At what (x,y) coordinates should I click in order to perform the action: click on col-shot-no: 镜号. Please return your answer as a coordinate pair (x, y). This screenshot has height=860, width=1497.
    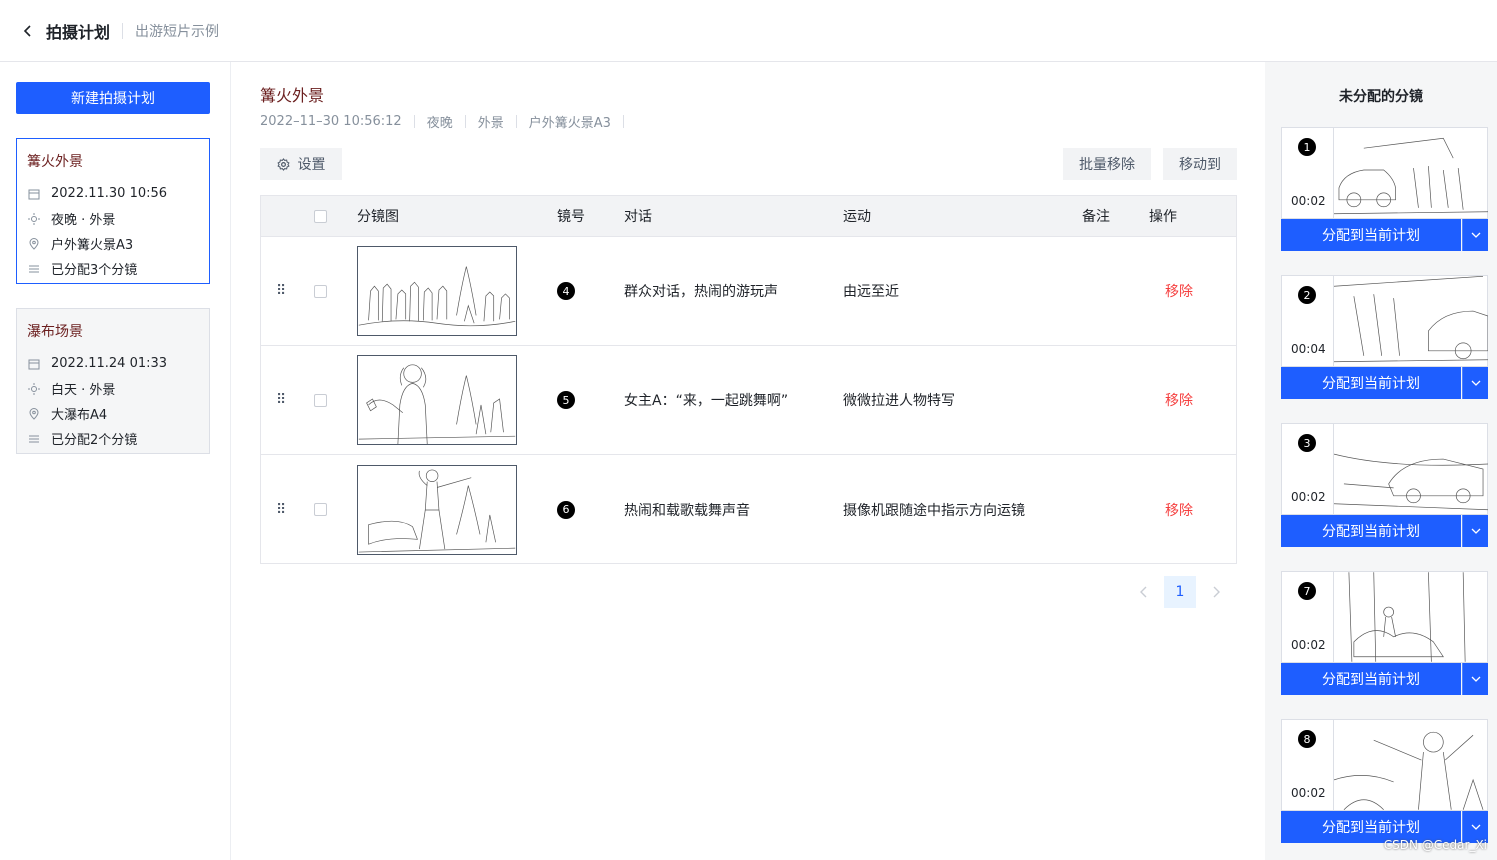
    Looking at the image, I should click on (571, 217).